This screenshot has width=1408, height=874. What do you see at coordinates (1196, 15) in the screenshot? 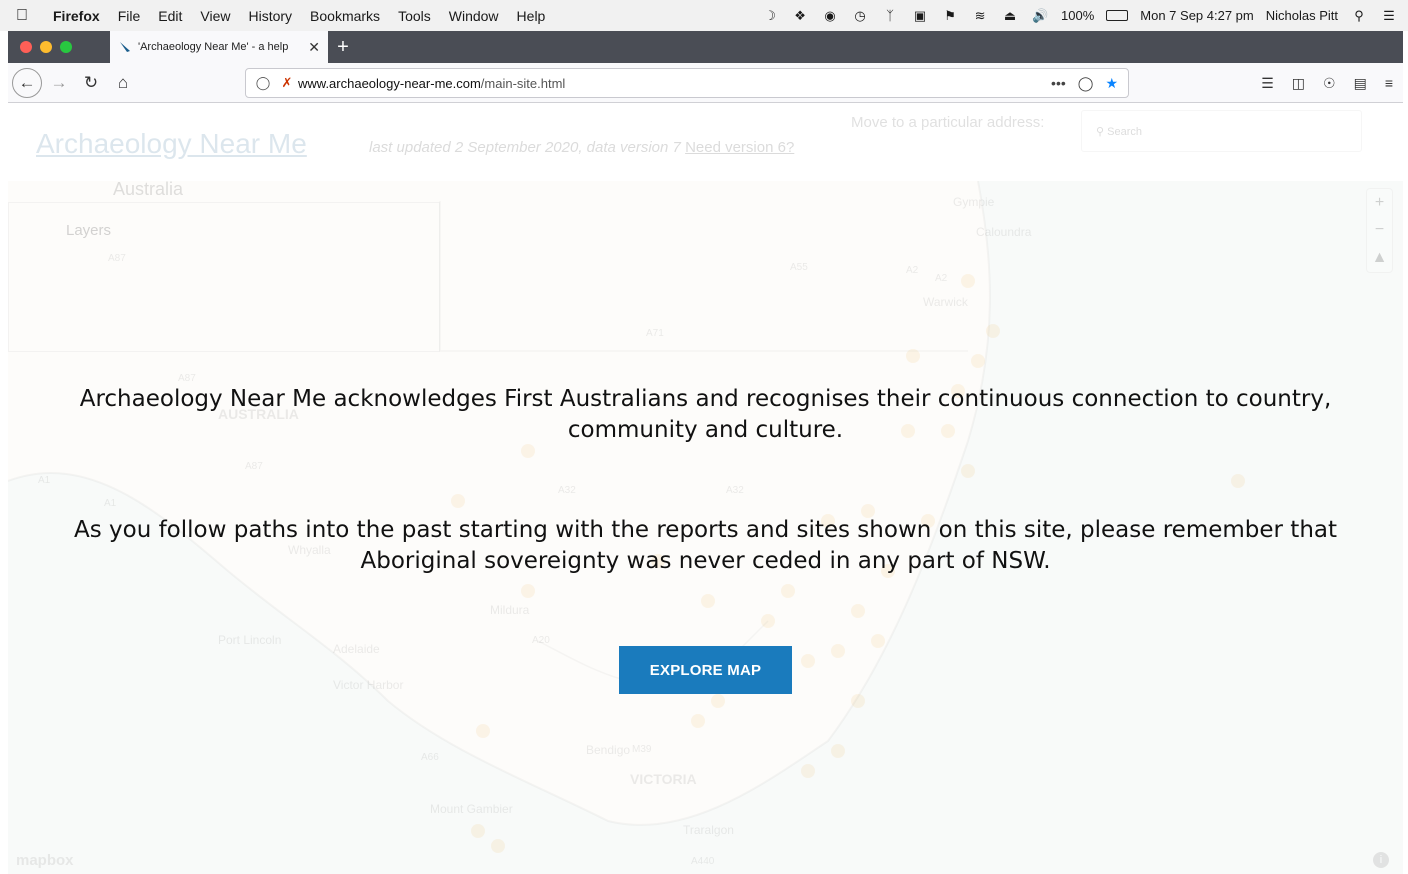
I see `clock: Mon 7 Sep 4:27 pm` at bounding box center [1196, 15].